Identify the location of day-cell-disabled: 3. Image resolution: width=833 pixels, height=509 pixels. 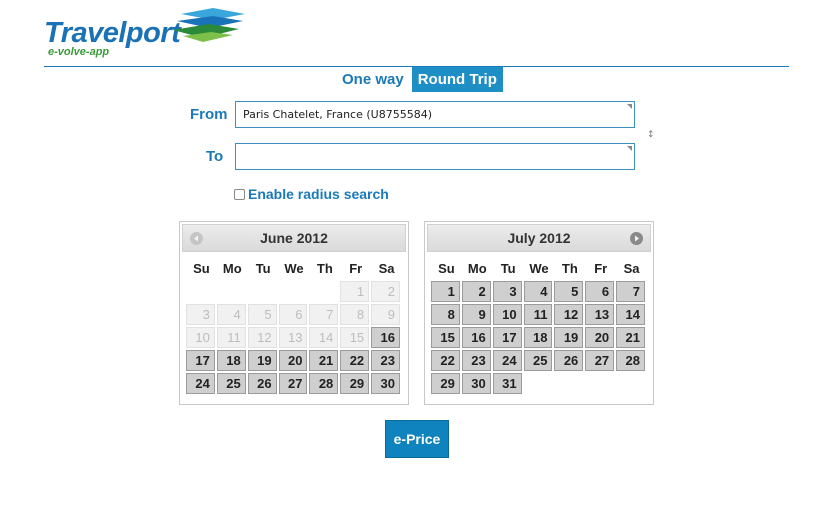
(200, 314).